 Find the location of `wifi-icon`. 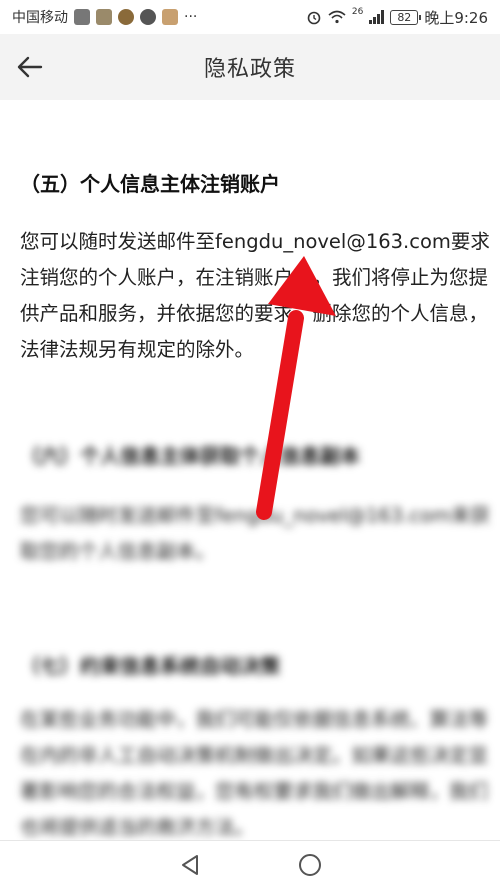

wifi-icon is located at coordinates (337, 17).